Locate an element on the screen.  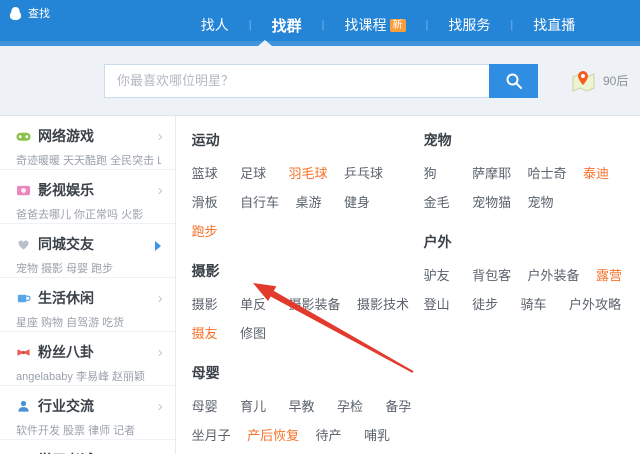
category-tag: 育儿 is located at coordinates (256, 406).